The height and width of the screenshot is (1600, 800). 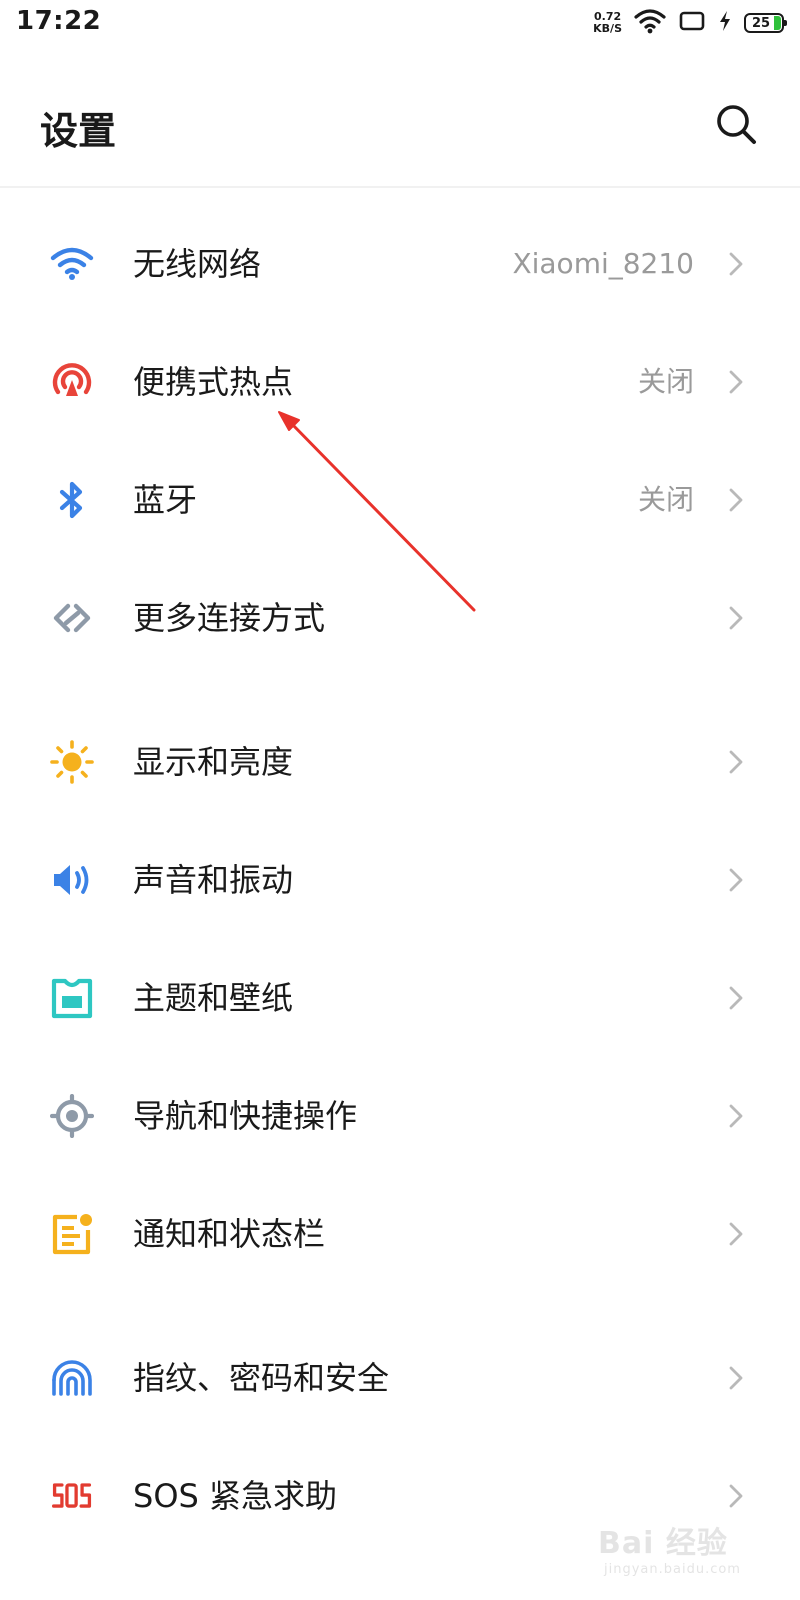 I want to click on settings-item-notifications: 通知和状态栏, so click(x=400, y=1234).